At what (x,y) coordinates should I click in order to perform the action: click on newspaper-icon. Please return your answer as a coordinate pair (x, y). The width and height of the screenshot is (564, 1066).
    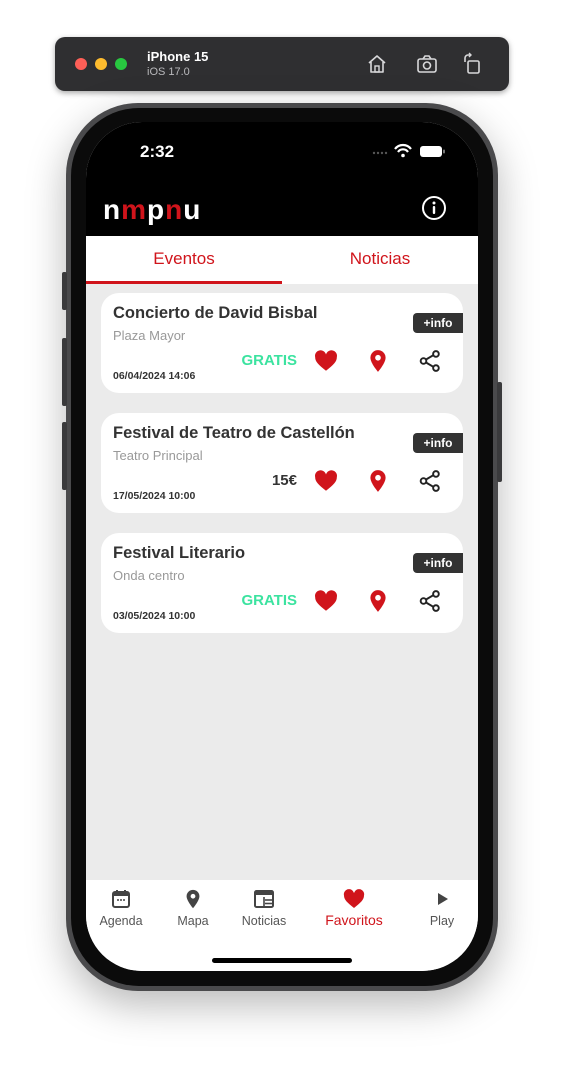
    Looking at the image, I should click on (264, 899).